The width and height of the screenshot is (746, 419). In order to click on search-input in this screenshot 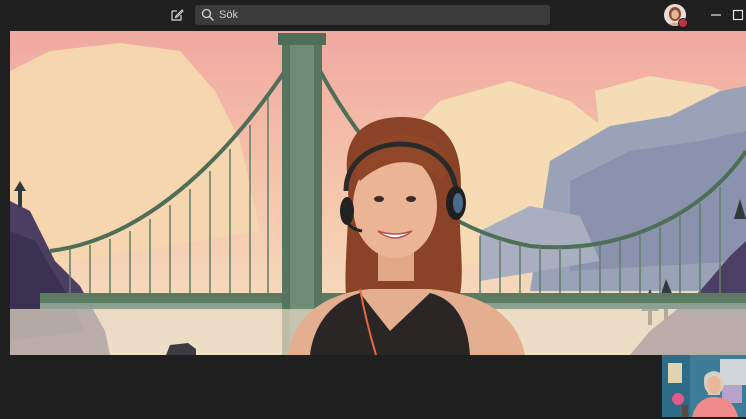, I will do `click(379, 15)`.